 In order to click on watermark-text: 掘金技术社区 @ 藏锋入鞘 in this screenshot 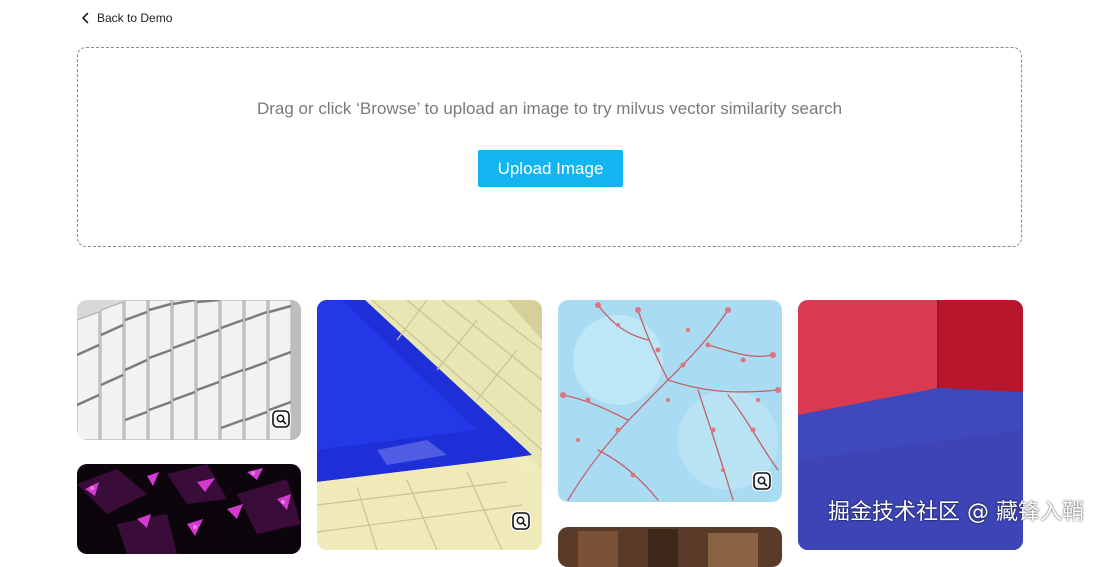, I will do `click(956, 512)`.